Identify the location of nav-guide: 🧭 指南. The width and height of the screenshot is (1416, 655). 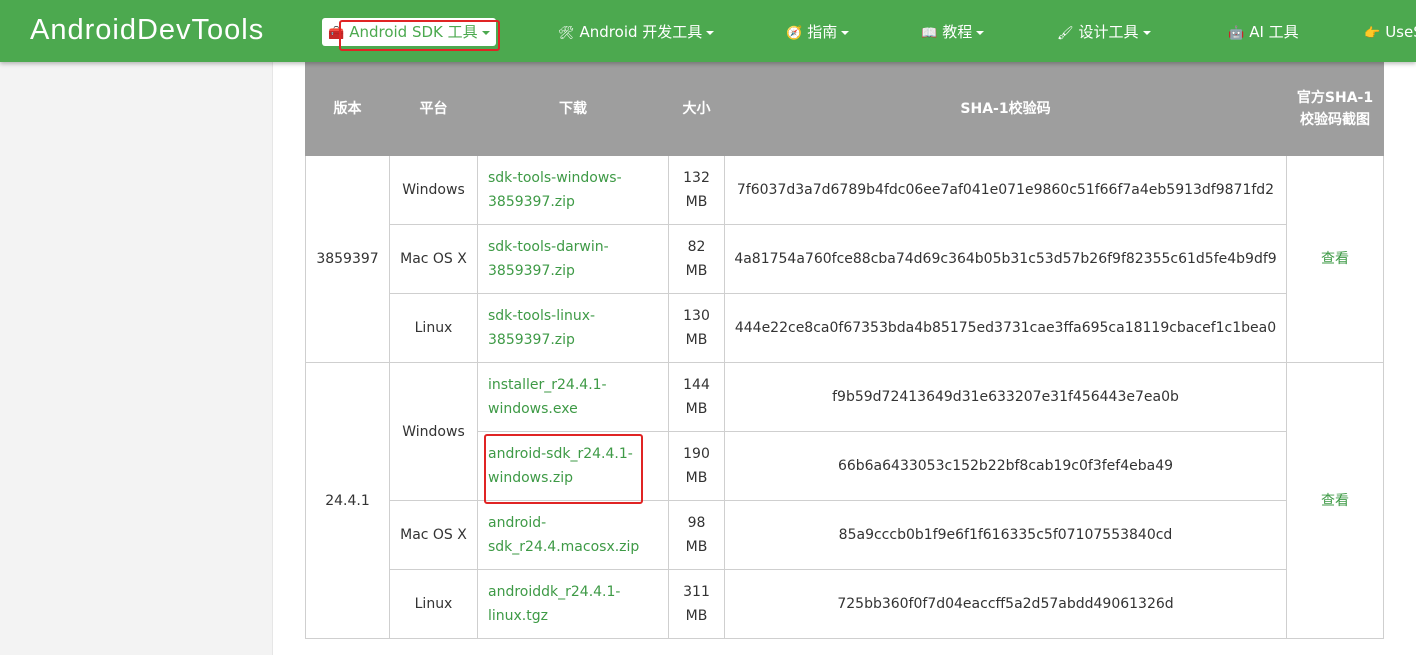
(818, 32).